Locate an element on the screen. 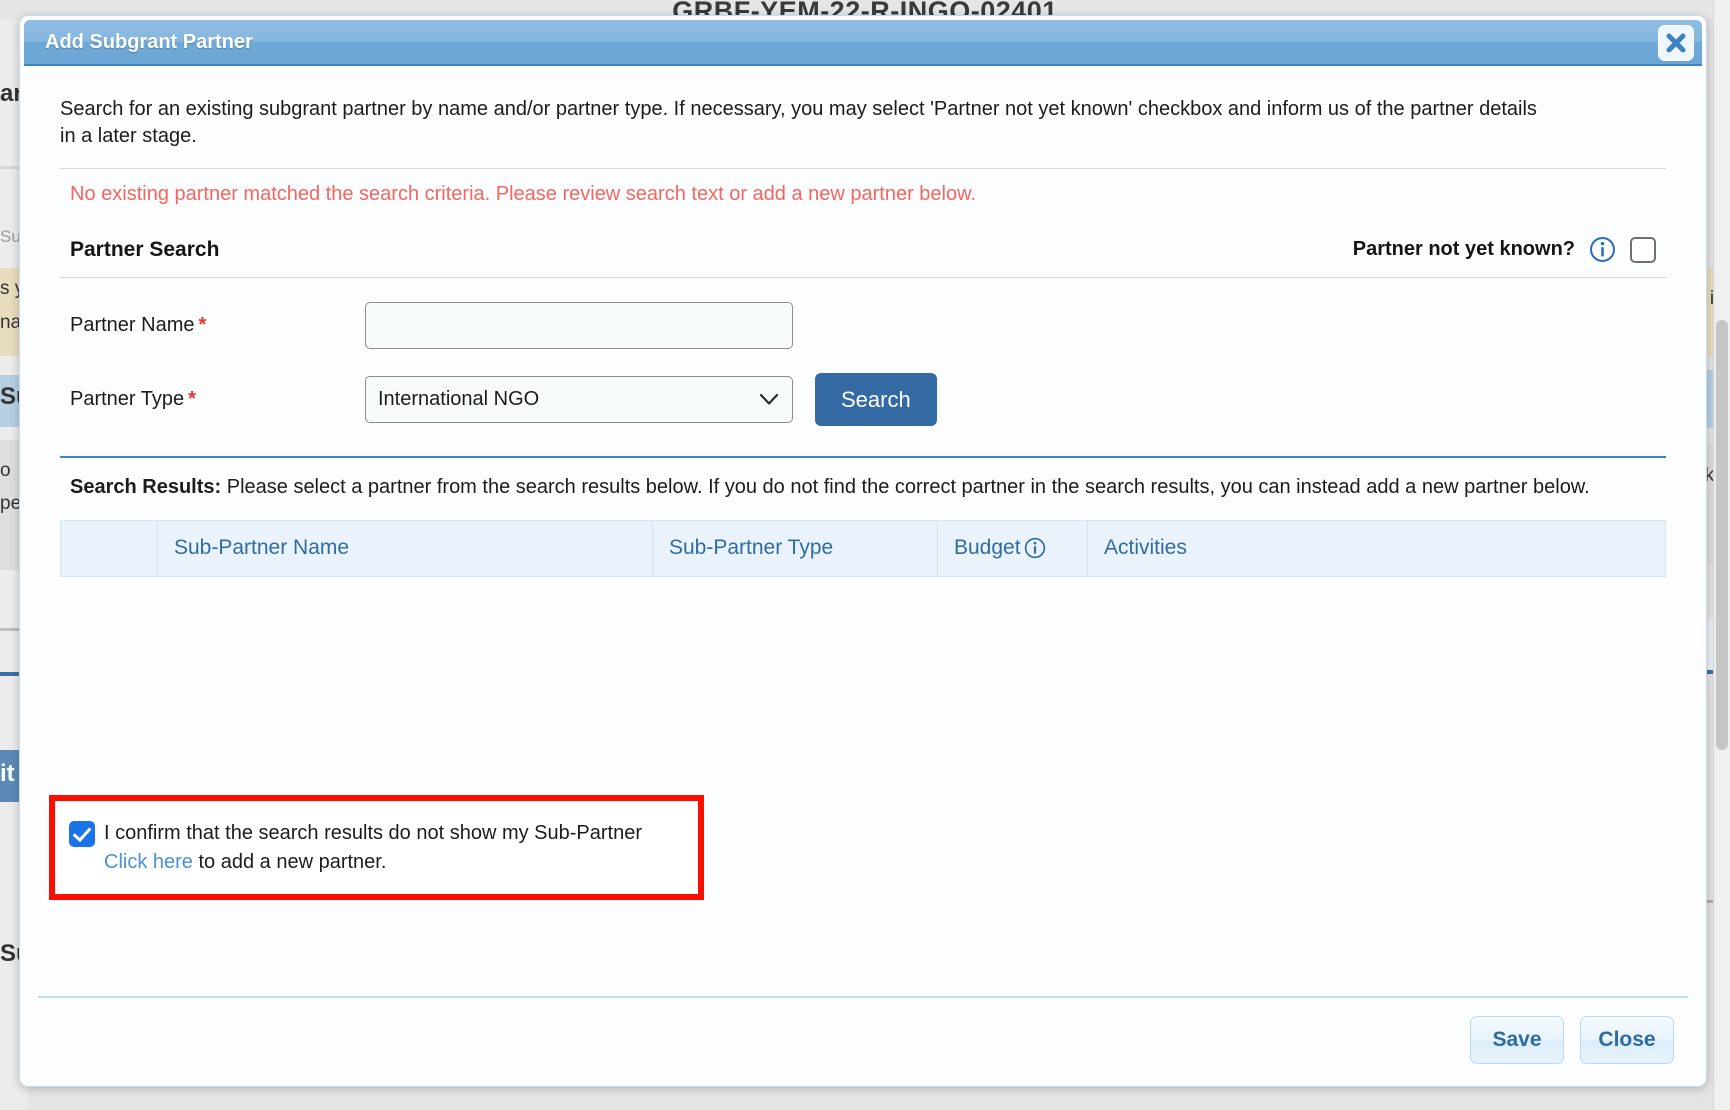  close-button: Close is located at coordinates (1627, 1040).